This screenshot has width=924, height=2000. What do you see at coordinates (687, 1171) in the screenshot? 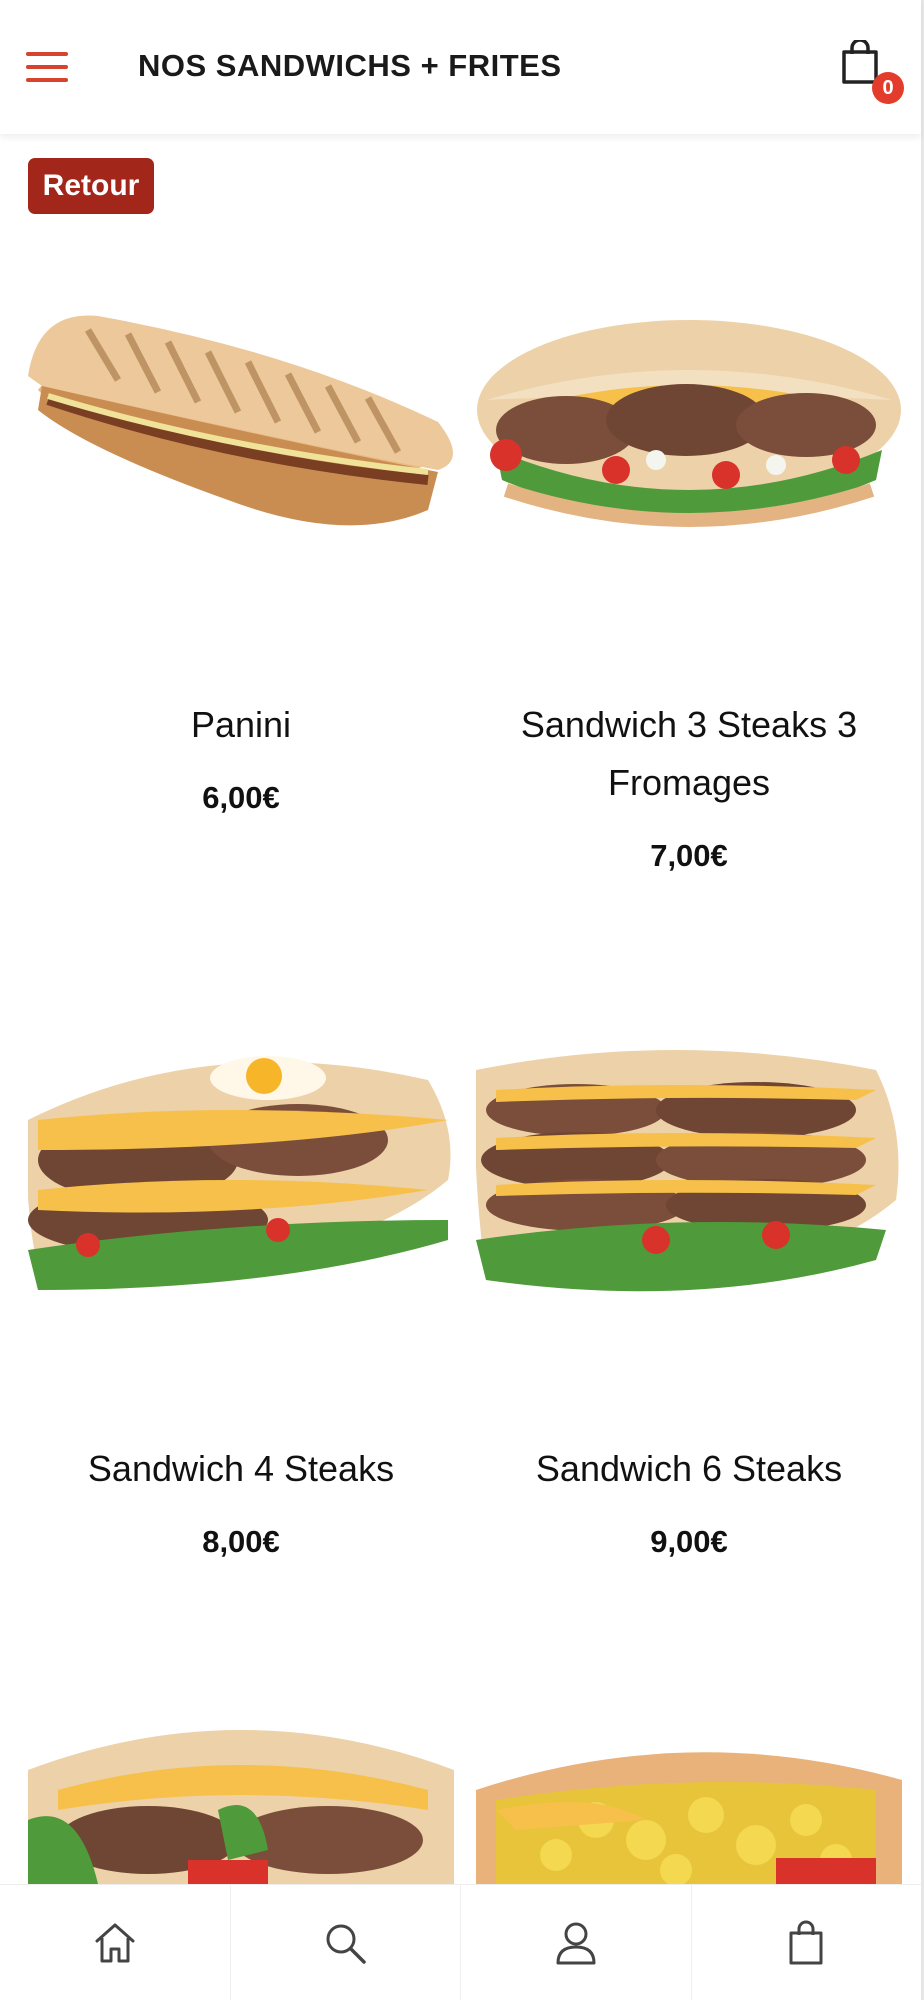
I see `product-image-sandwich-6-steaks` at bounding box center [687, 1171].